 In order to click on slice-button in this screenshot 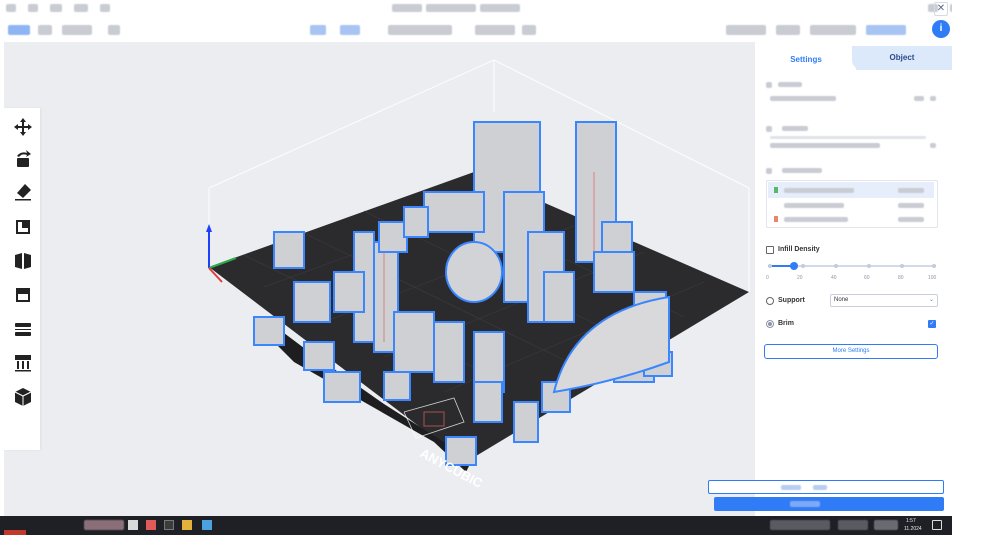, I will do `click(829, 504)`.